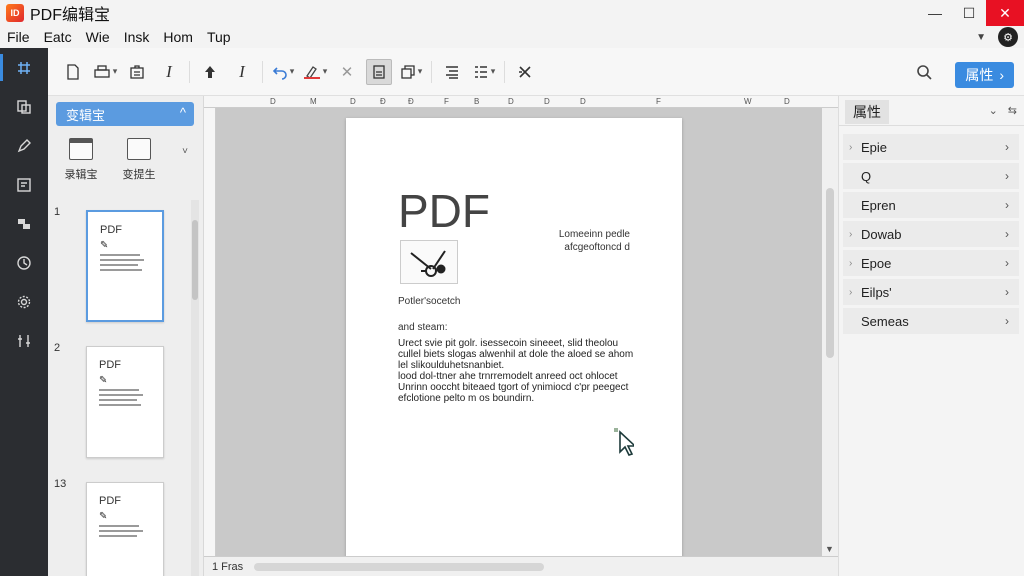 This screenshot has height=576, width=1024. What do you see at coordinates (411, 101) in the screenshot?
I see `ruler-label: Ð` at bounding box center [411, 101].